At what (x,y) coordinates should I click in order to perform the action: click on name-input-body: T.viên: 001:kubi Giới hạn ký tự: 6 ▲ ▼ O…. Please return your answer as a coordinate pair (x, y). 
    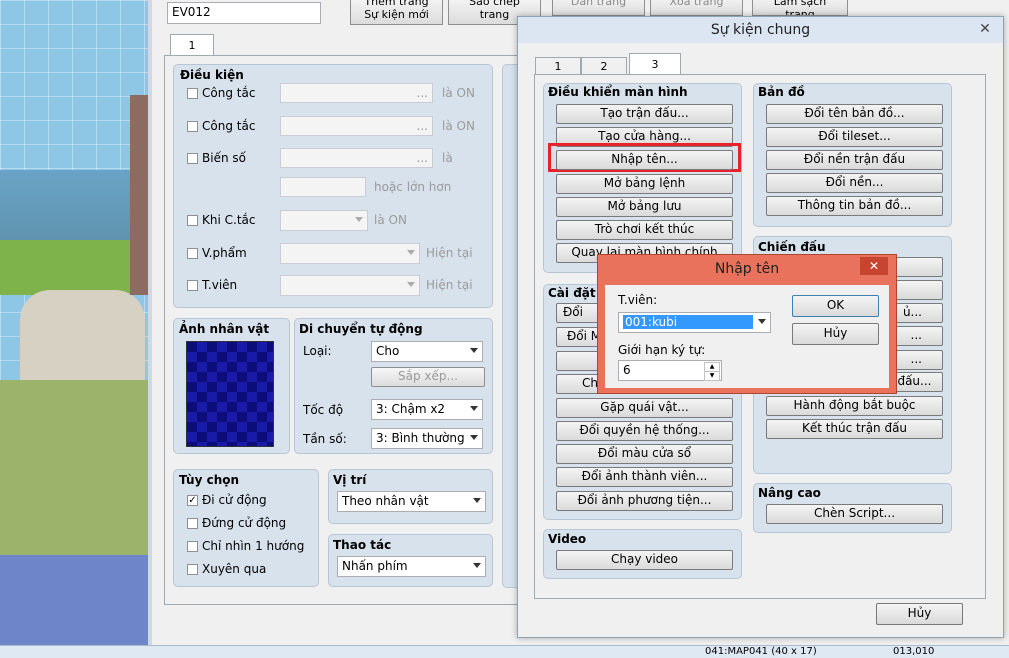
    Looking at the image, I should click on (747, 336).